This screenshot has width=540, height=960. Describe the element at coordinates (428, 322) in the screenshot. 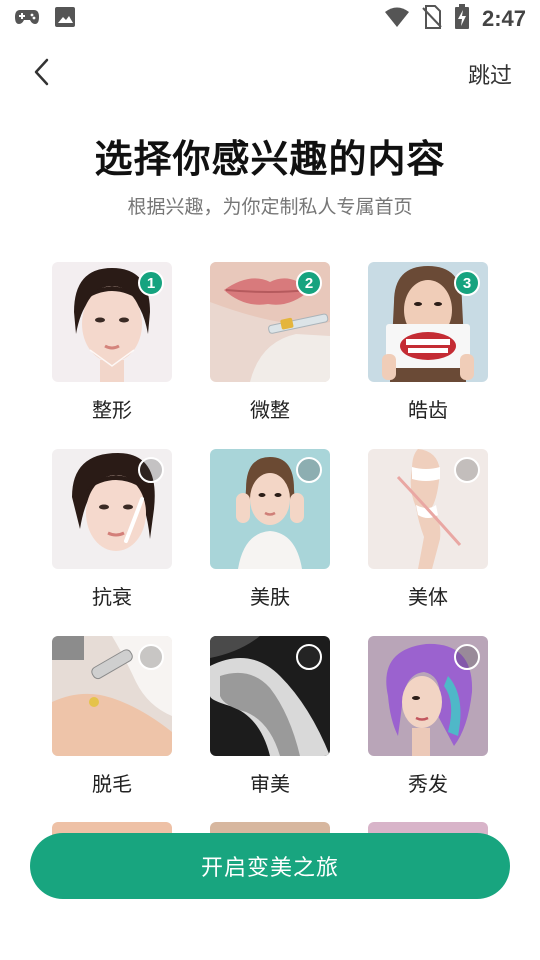

I see `category-thumbnail: 3` at that location.